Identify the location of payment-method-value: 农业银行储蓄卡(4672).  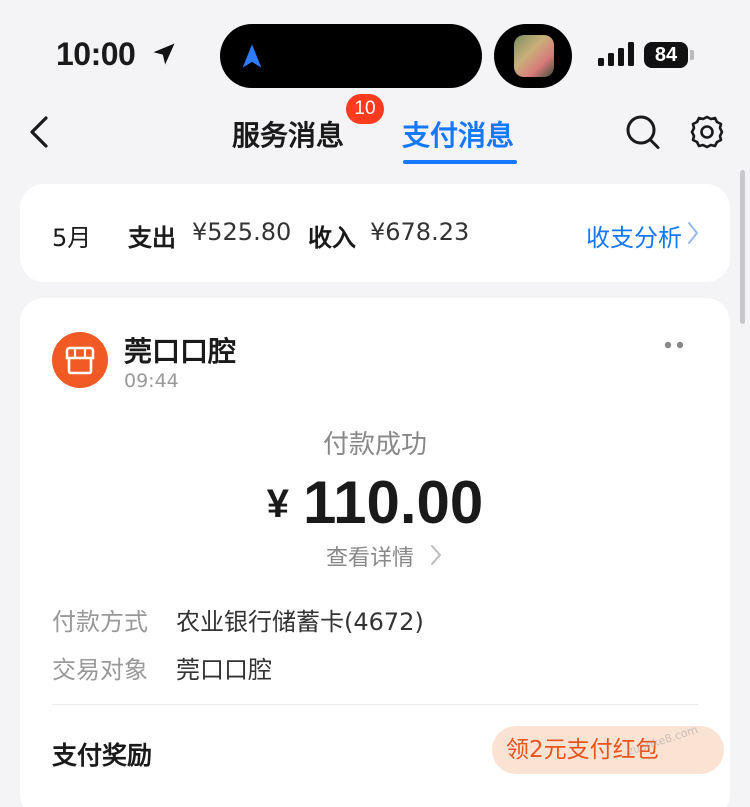
(300, 622).